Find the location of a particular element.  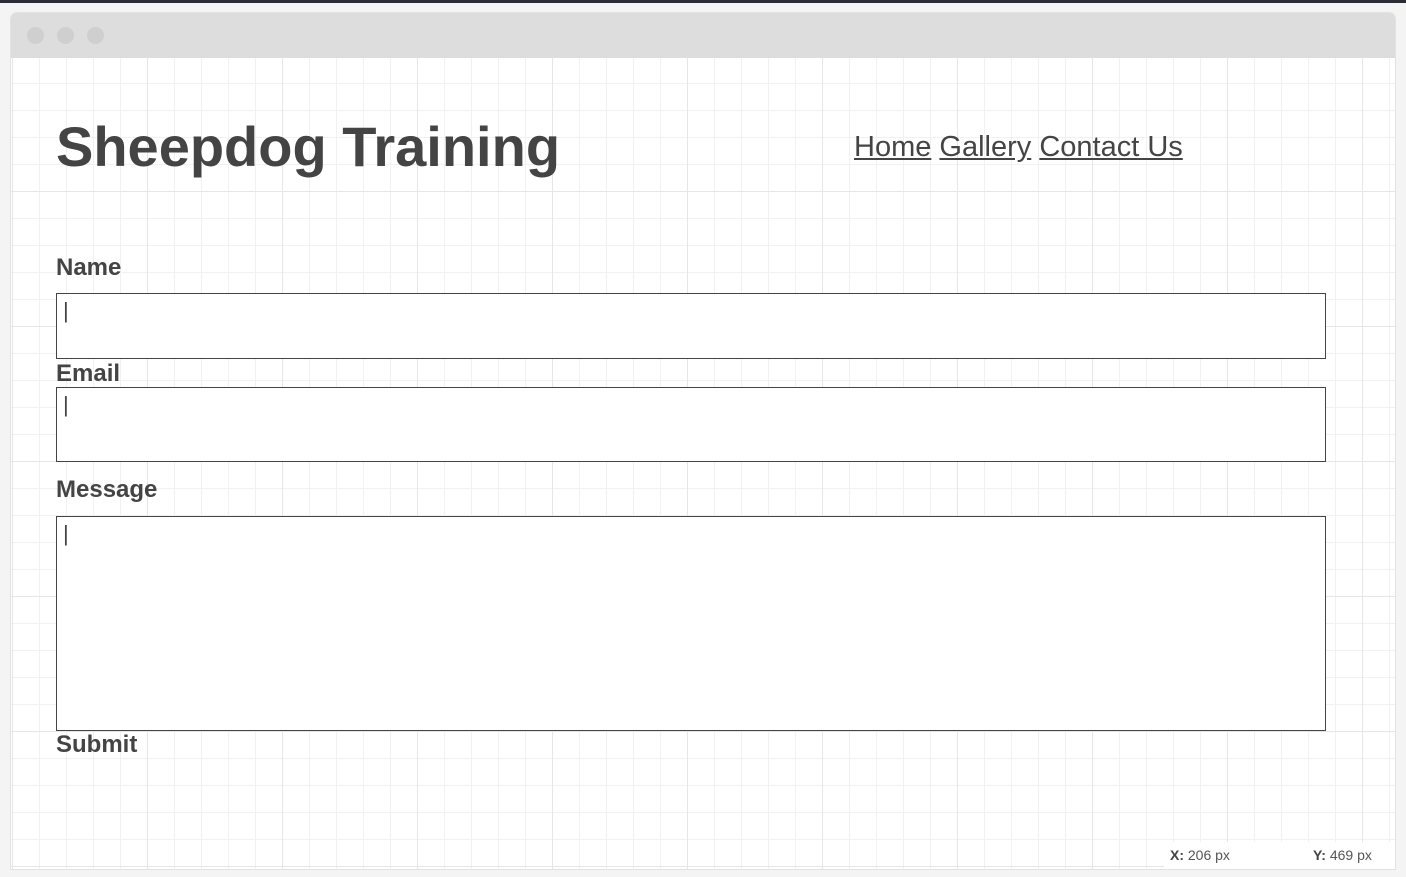

email-field: | is located at coordinates (691, 424).